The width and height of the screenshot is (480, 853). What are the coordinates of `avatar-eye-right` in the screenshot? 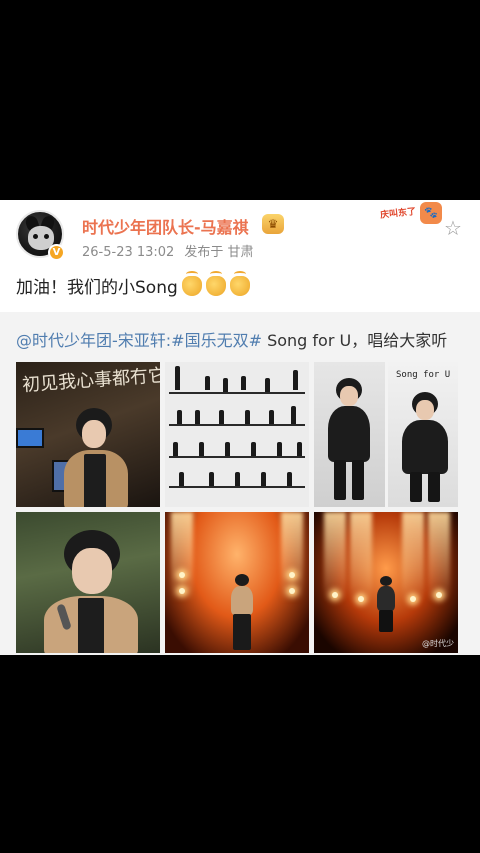 It's located at (46, 236).